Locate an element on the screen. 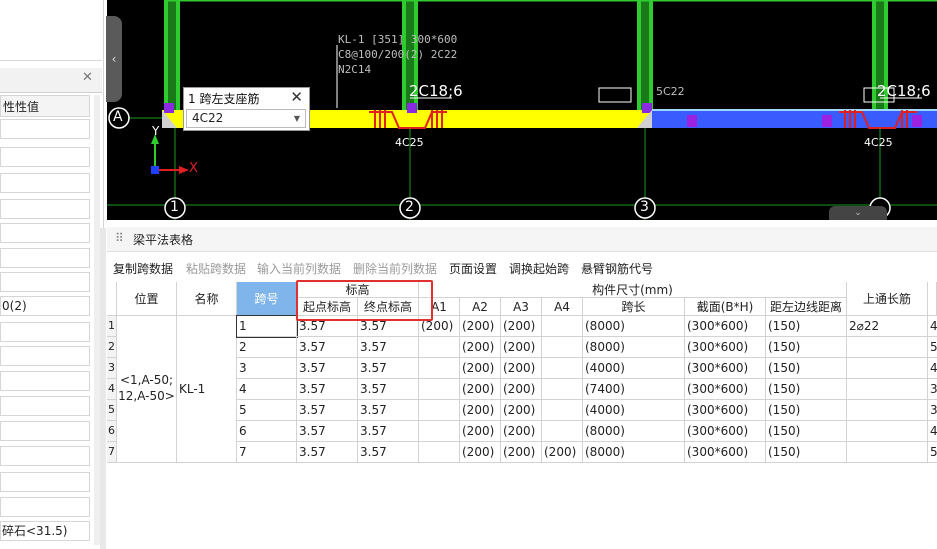 This screenshot has width=937, height=549. property-row: 0(2) is located at coordinates (45, 306).